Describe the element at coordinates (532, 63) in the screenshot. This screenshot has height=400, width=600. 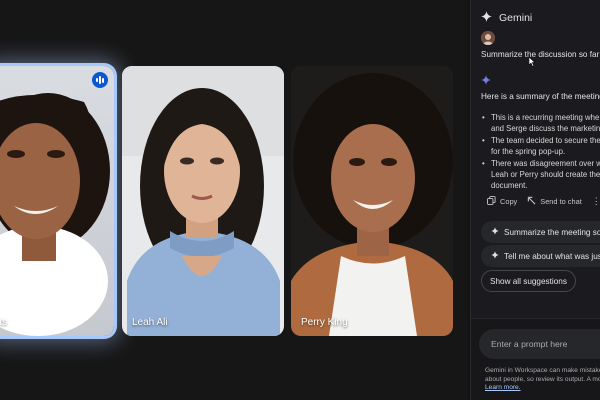
I see `mouse-cursor-icon` at that location.